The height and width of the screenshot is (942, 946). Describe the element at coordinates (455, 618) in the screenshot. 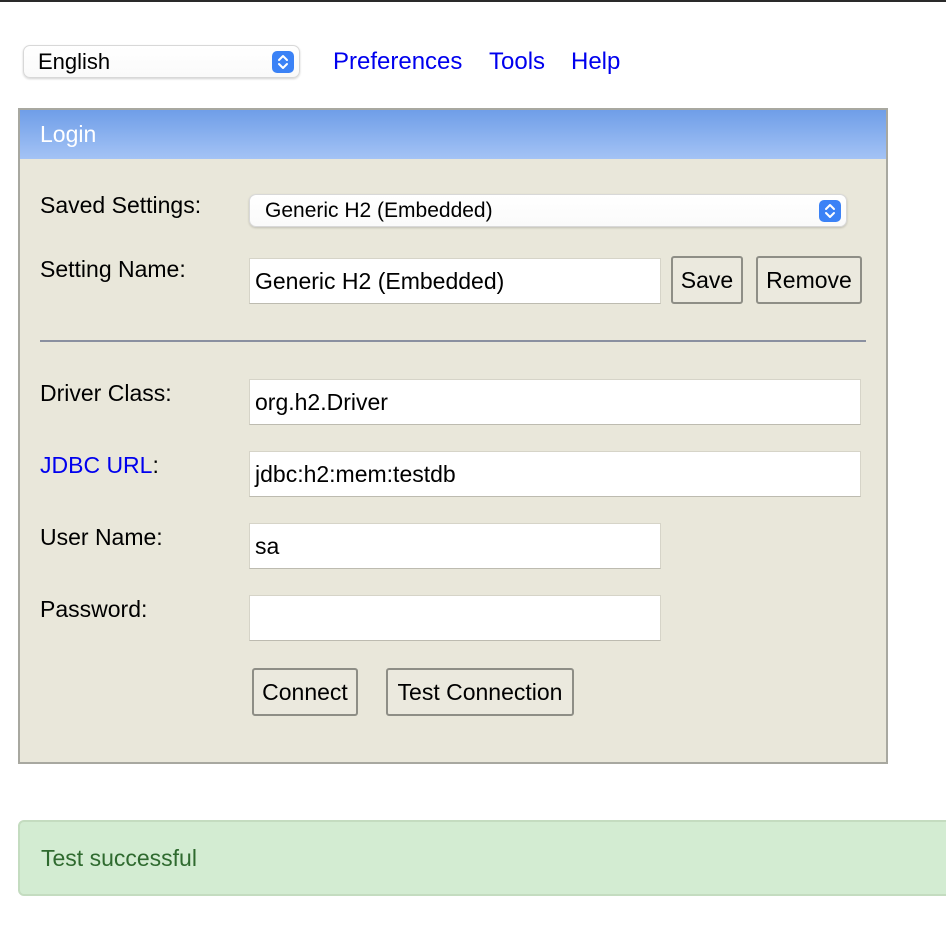

I see `password-input` at that location.